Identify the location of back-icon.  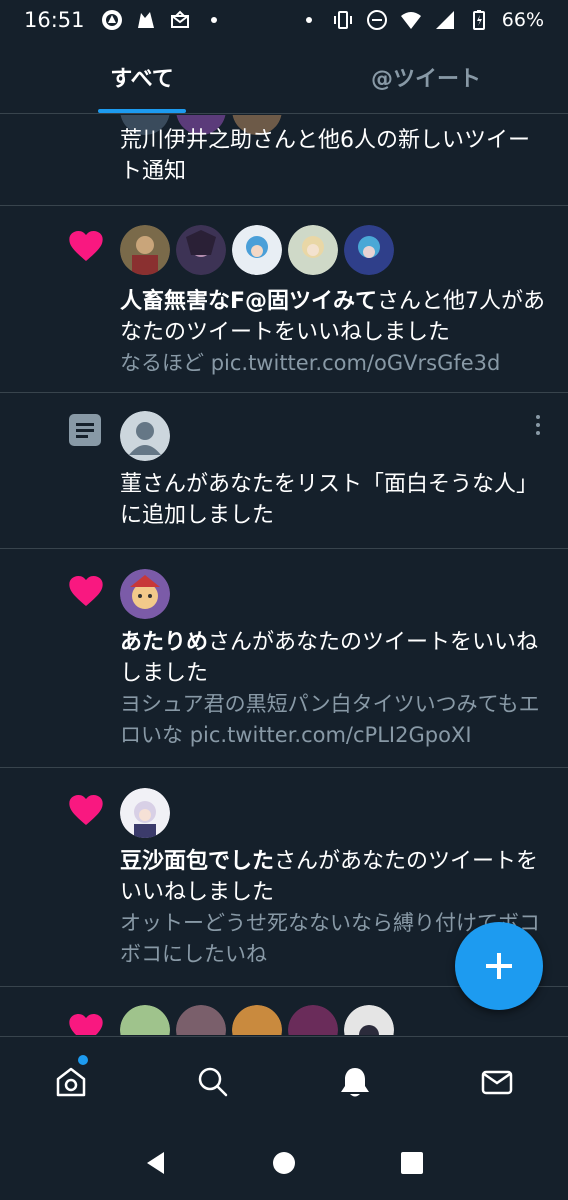
(156, 1163).